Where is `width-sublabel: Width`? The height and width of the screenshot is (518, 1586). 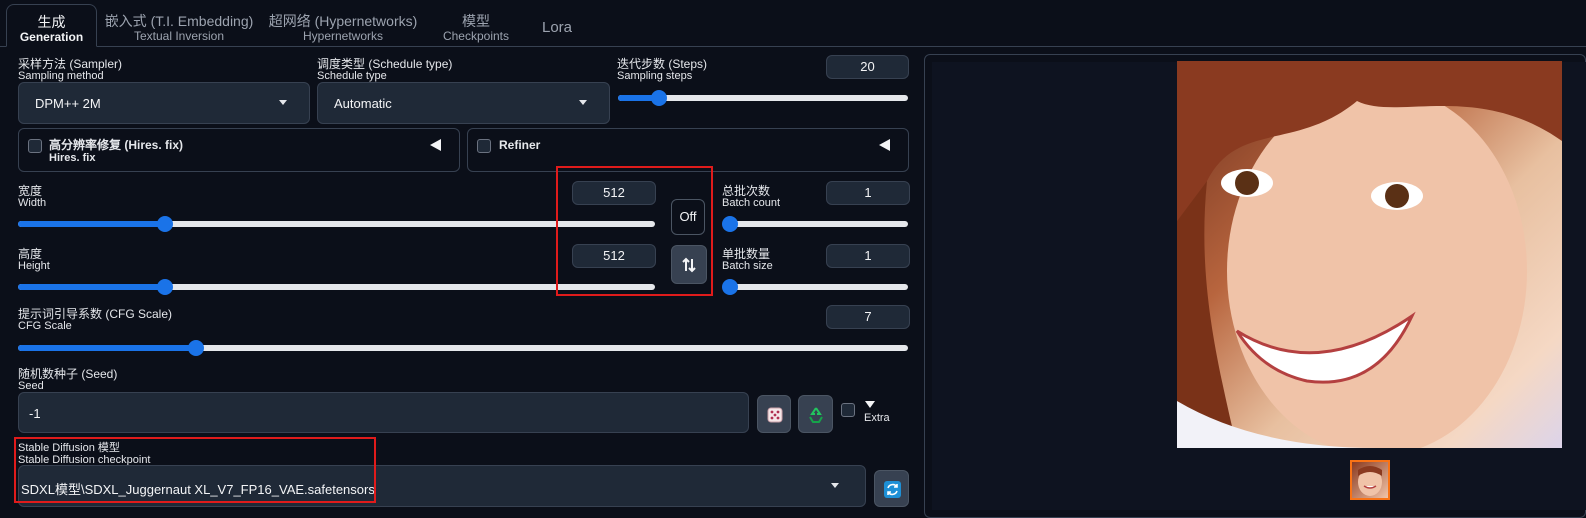 width-sublabel: Width is located at coordinates (32, 203).